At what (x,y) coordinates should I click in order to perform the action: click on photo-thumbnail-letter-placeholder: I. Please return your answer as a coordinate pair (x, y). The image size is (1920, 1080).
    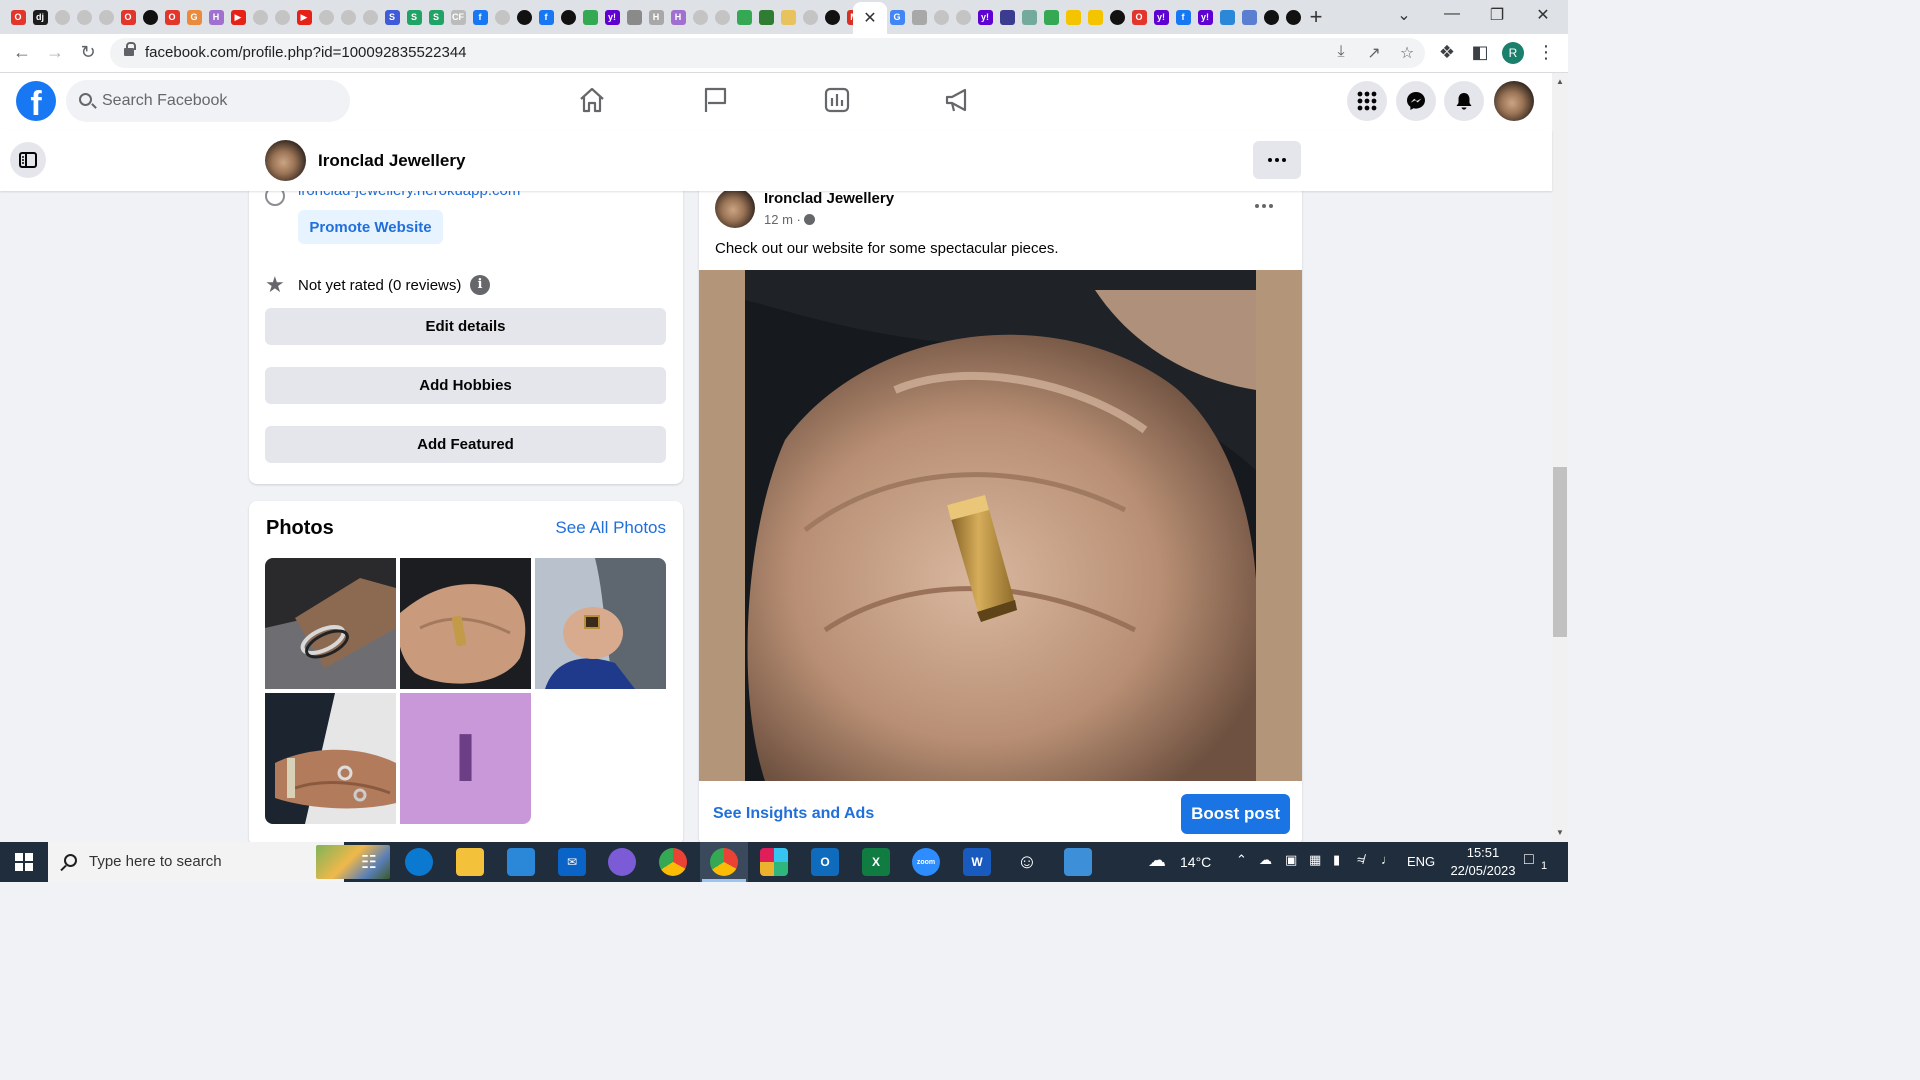
    Looking at the image, I should click on (465, 758).